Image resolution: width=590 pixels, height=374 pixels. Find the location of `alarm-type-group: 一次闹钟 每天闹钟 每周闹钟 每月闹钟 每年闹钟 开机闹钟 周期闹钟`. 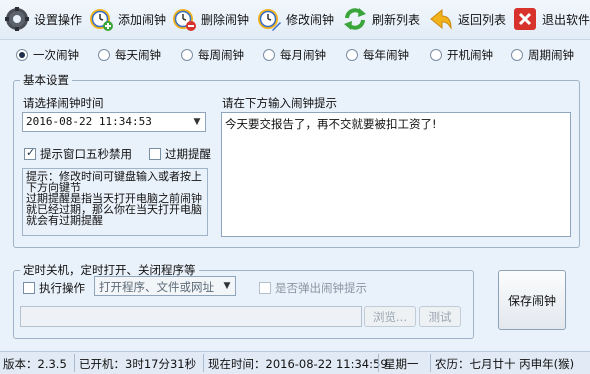

alarm-type-group: 一次闹钟 每天闹钟 每周闹钟 每月闹钟 每年闹钟 开机闹钟 周期闹钟 is located at coordinates (295, 56).